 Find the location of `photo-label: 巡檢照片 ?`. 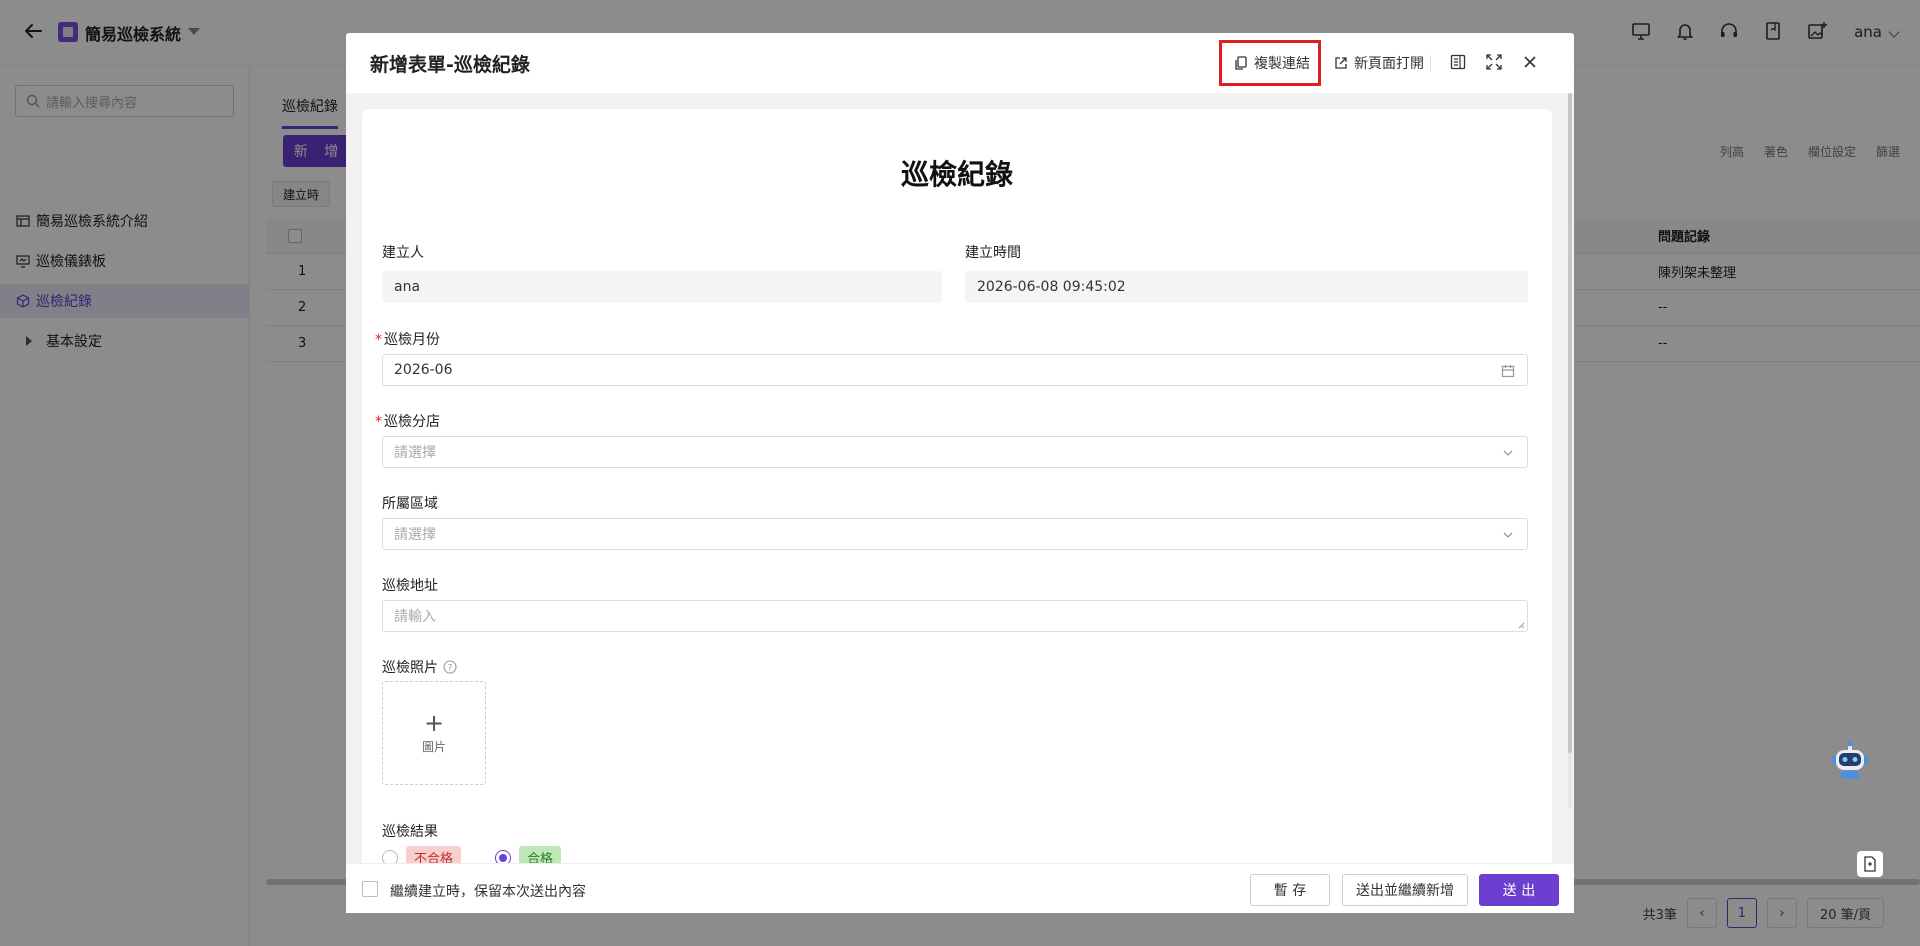

photo-label: 巡檢照片 ? is located at coordinates (419, 667).